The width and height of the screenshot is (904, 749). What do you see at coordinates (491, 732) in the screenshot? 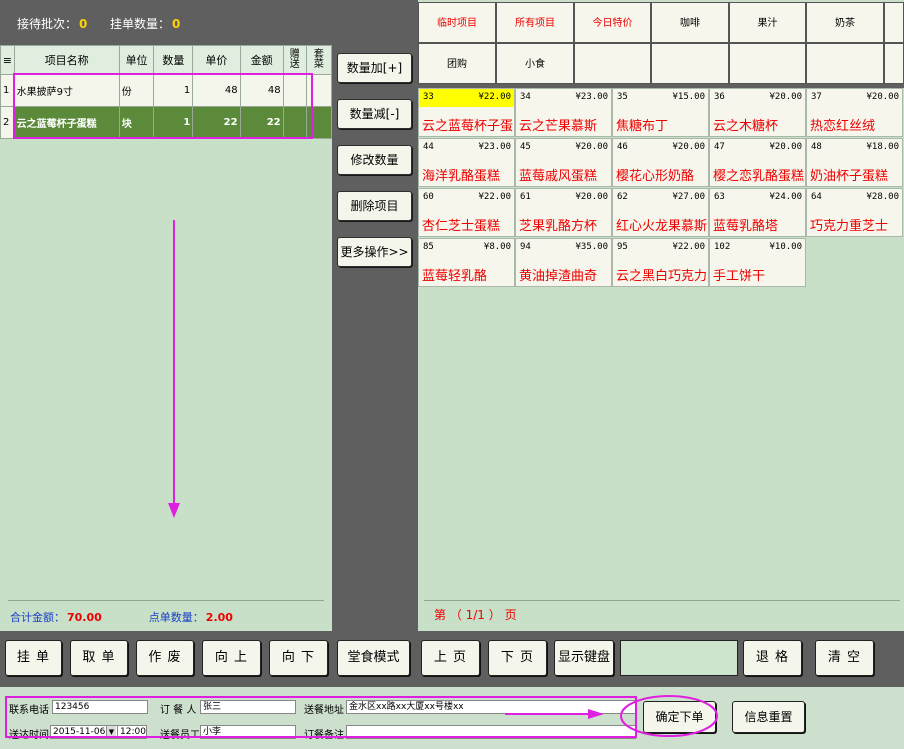
I see `note-field` at bounding box center [491, 732].